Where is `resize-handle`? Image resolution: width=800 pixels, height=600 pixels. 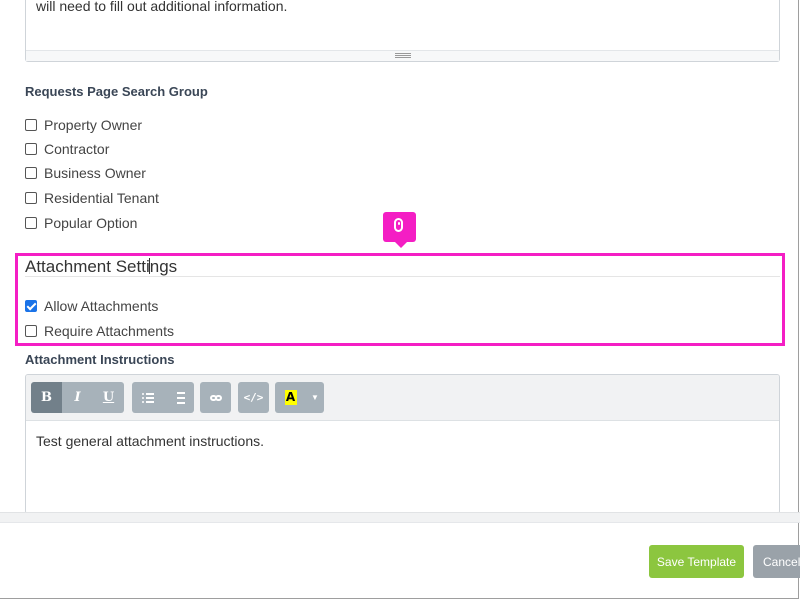 resize-handle is located at coordinates (402, 55).